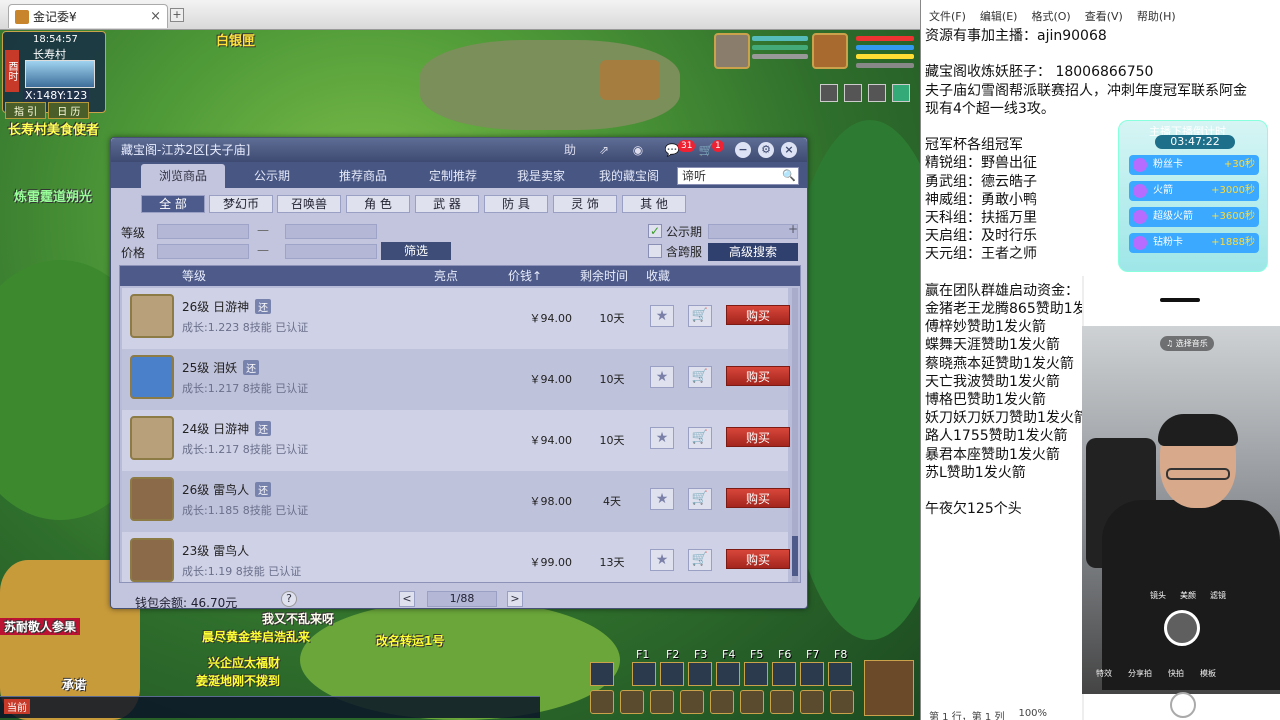 The height and width of the screenshot is (720, 1280). What do you see at coordinates (331, 251) in the screenshot?
I see `price-max-input` at bounding box center [331, 251].